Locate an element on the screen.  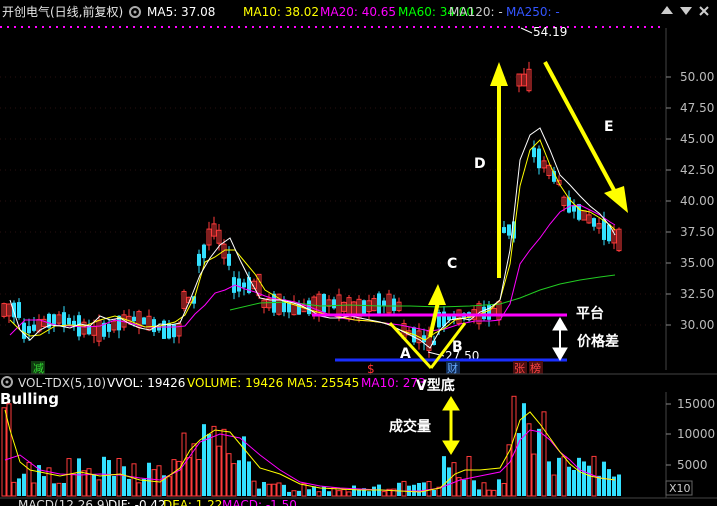
annotation-e-label: E is located at coordinates (609, 127).